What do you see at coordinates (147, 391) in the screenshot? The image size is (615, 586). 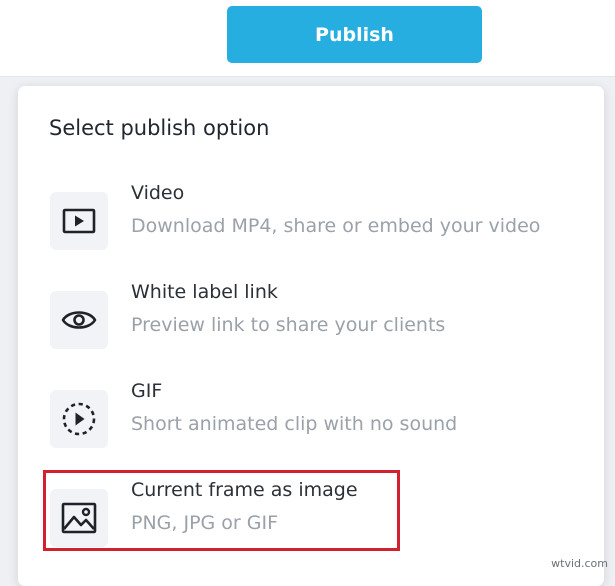 I see `option-title: GIF` at bounding box center [147, 391].